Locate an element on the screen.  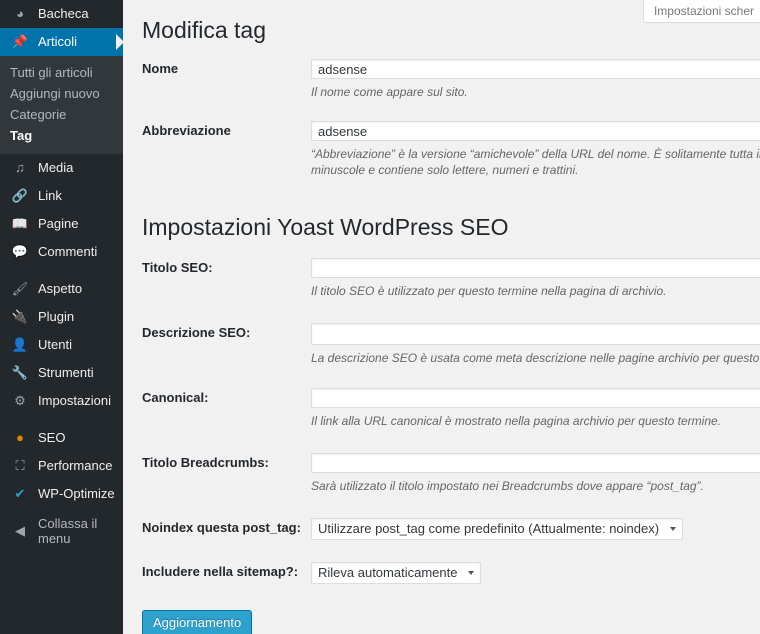
sidebar-item-label: Plugin is located at coordinates (56, 316).